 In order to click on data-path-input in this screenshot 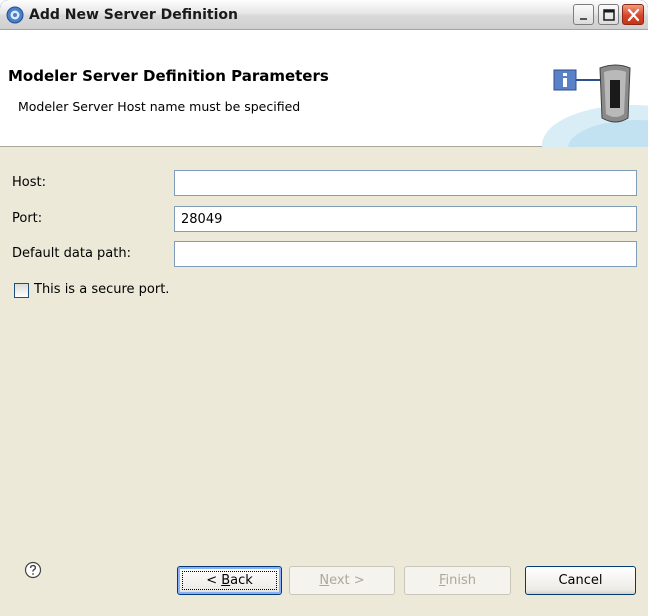, I will do `click(405, 254)`.